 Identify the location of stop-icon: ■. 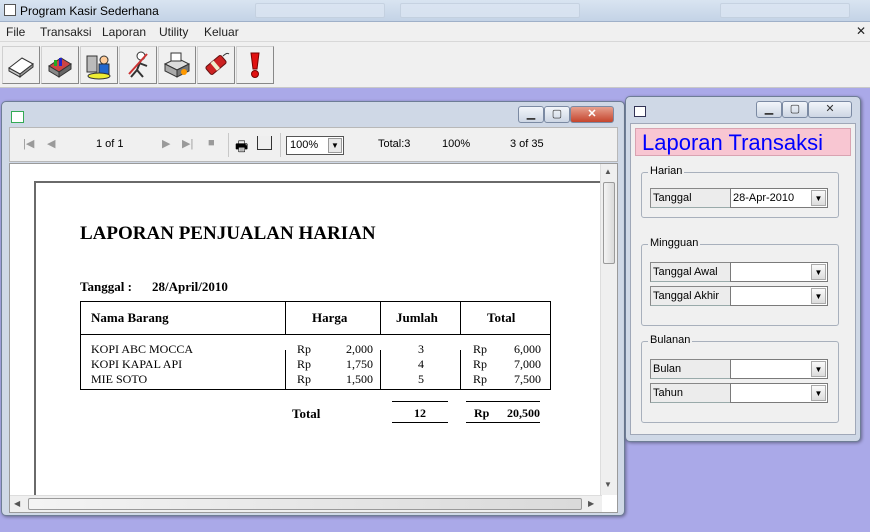
(211, 143).